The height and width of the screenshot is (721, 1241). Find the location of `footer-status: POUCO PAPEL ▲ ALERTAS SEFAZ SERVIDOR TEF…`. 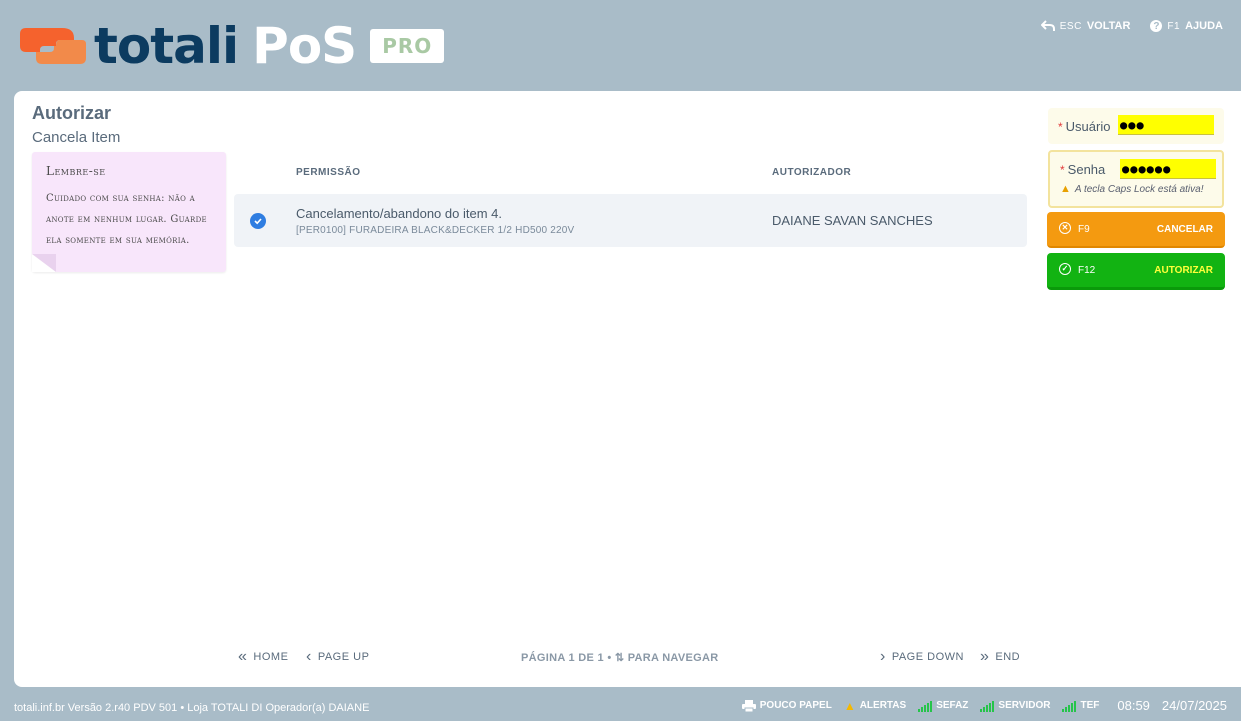

footer-status: POUCO PAPEL ▲ ALERTAS SEFAZ SERVIDOR TEF… is located at coordinates (984, 705).